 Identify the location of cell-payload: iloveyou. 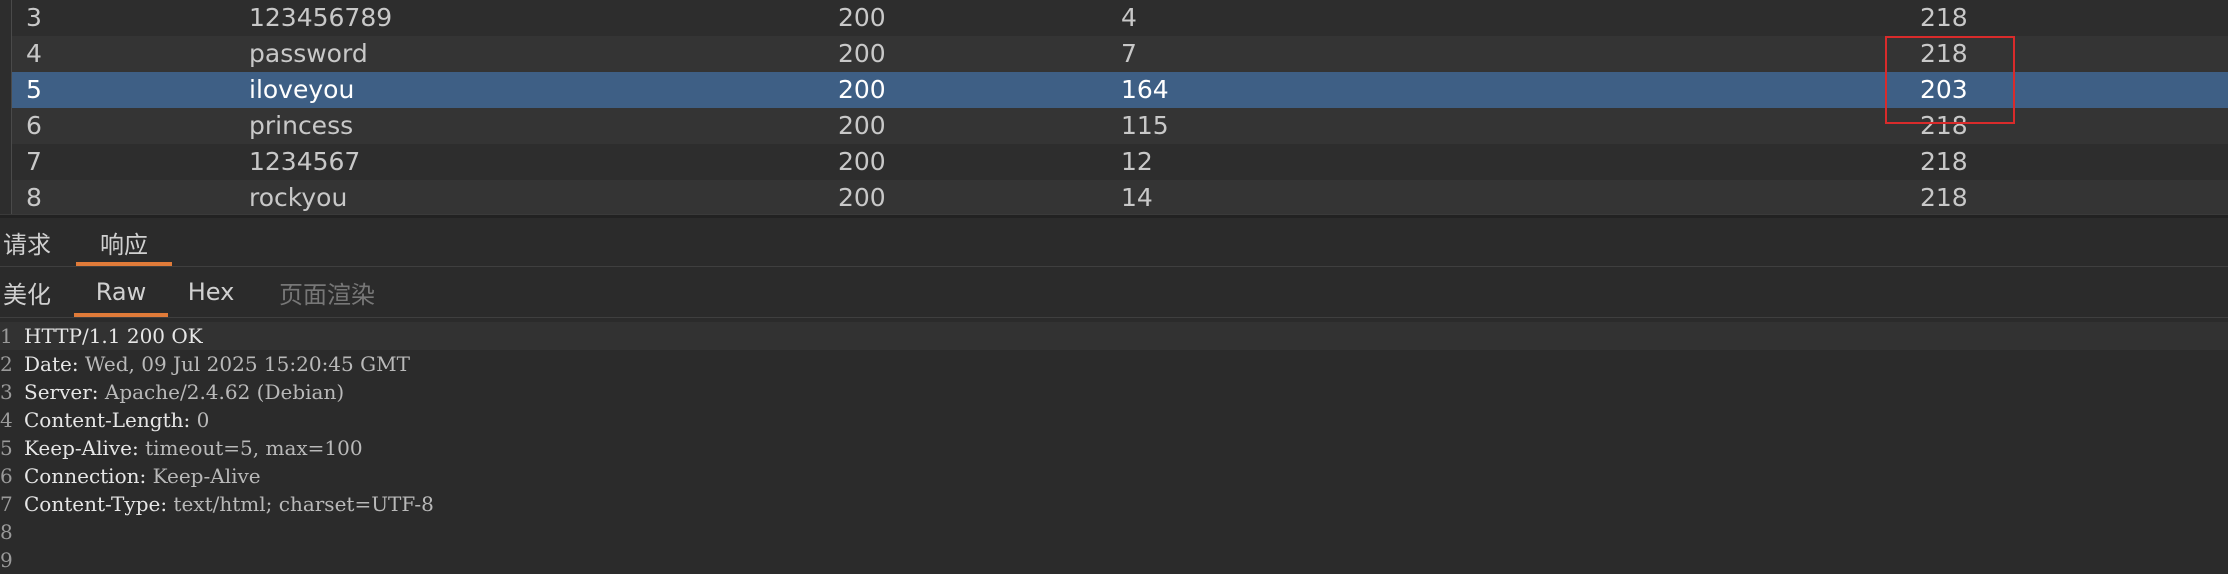
(302, 89).